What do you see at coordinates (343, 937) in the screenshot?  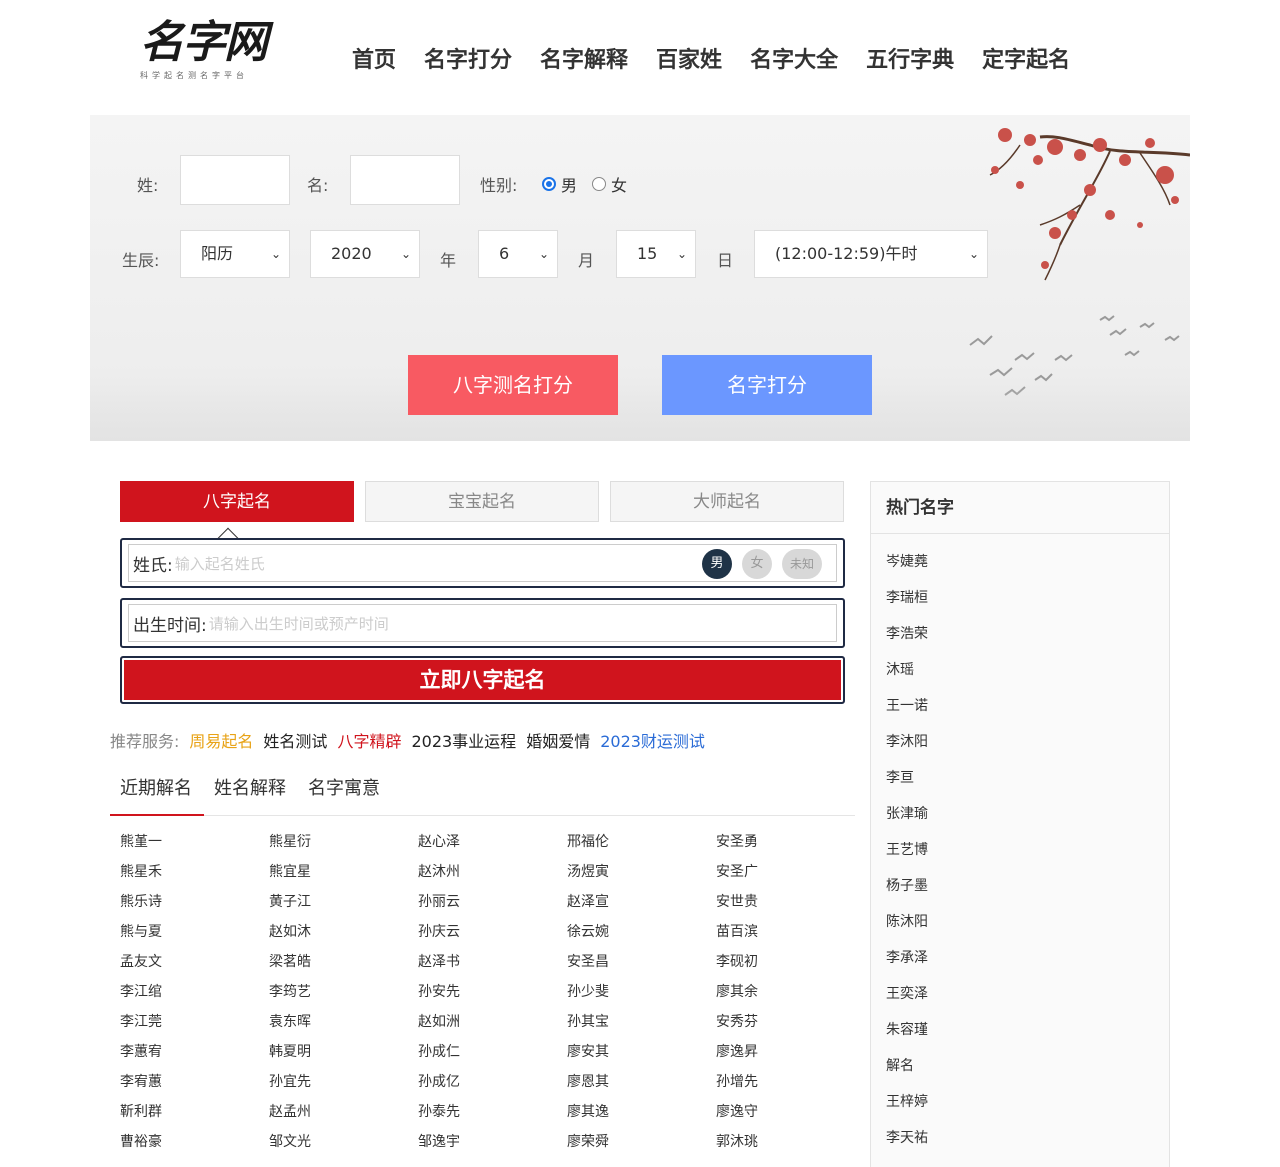 I see `recent-name-link: 赵如沐` at bounding box center [343, 937].